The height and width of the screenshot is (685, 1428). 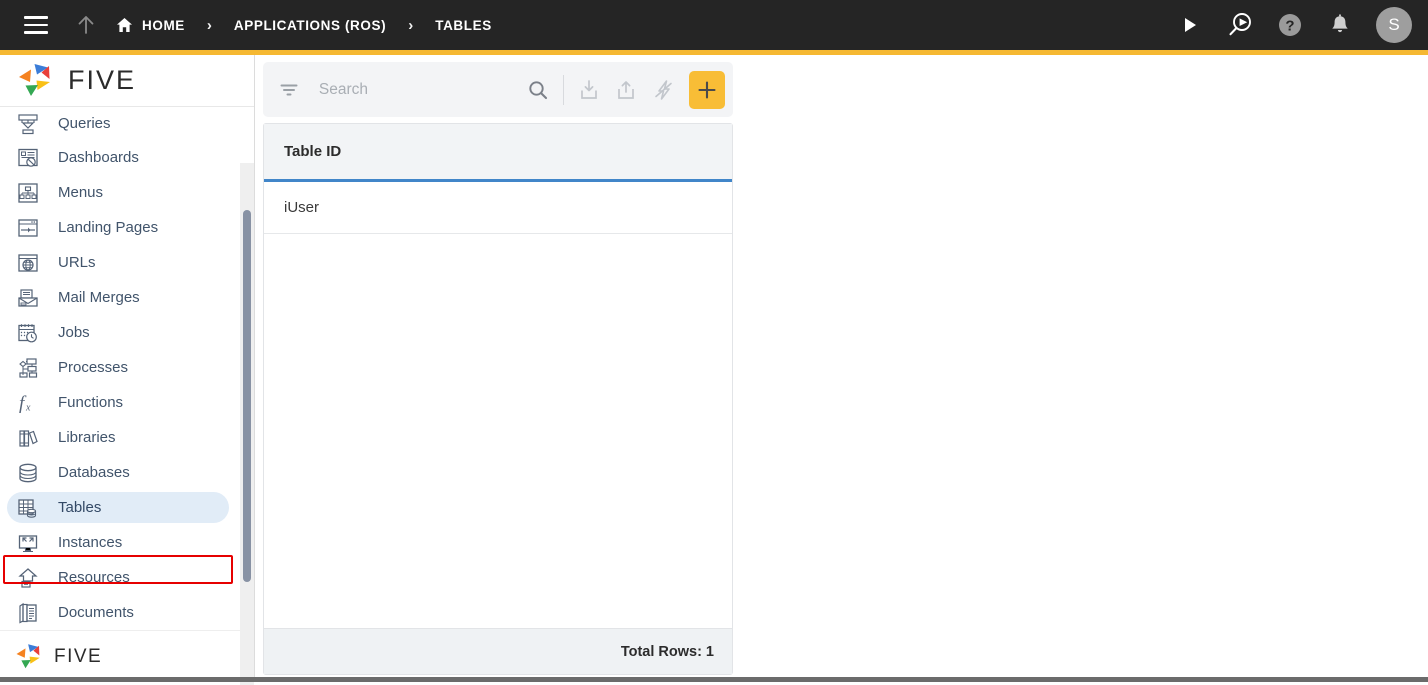 I want to click on breadcrumb-item-tables: TABLES, so click(x=463, y=25).